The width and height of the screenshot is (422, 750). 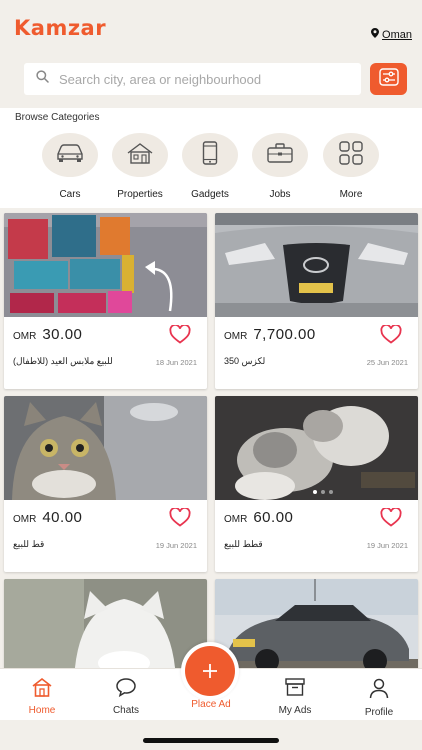 What do you see at coordinates (70, 194) in the screenshot?
I see `category-label: Cars` at bounding box center [70, 194].